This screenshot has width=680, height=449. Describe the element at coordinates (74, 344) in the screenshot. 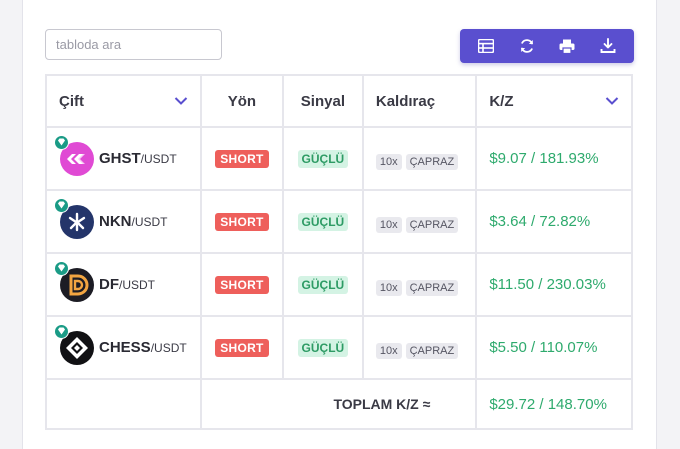

I see `chess-coin-icon` at that location.